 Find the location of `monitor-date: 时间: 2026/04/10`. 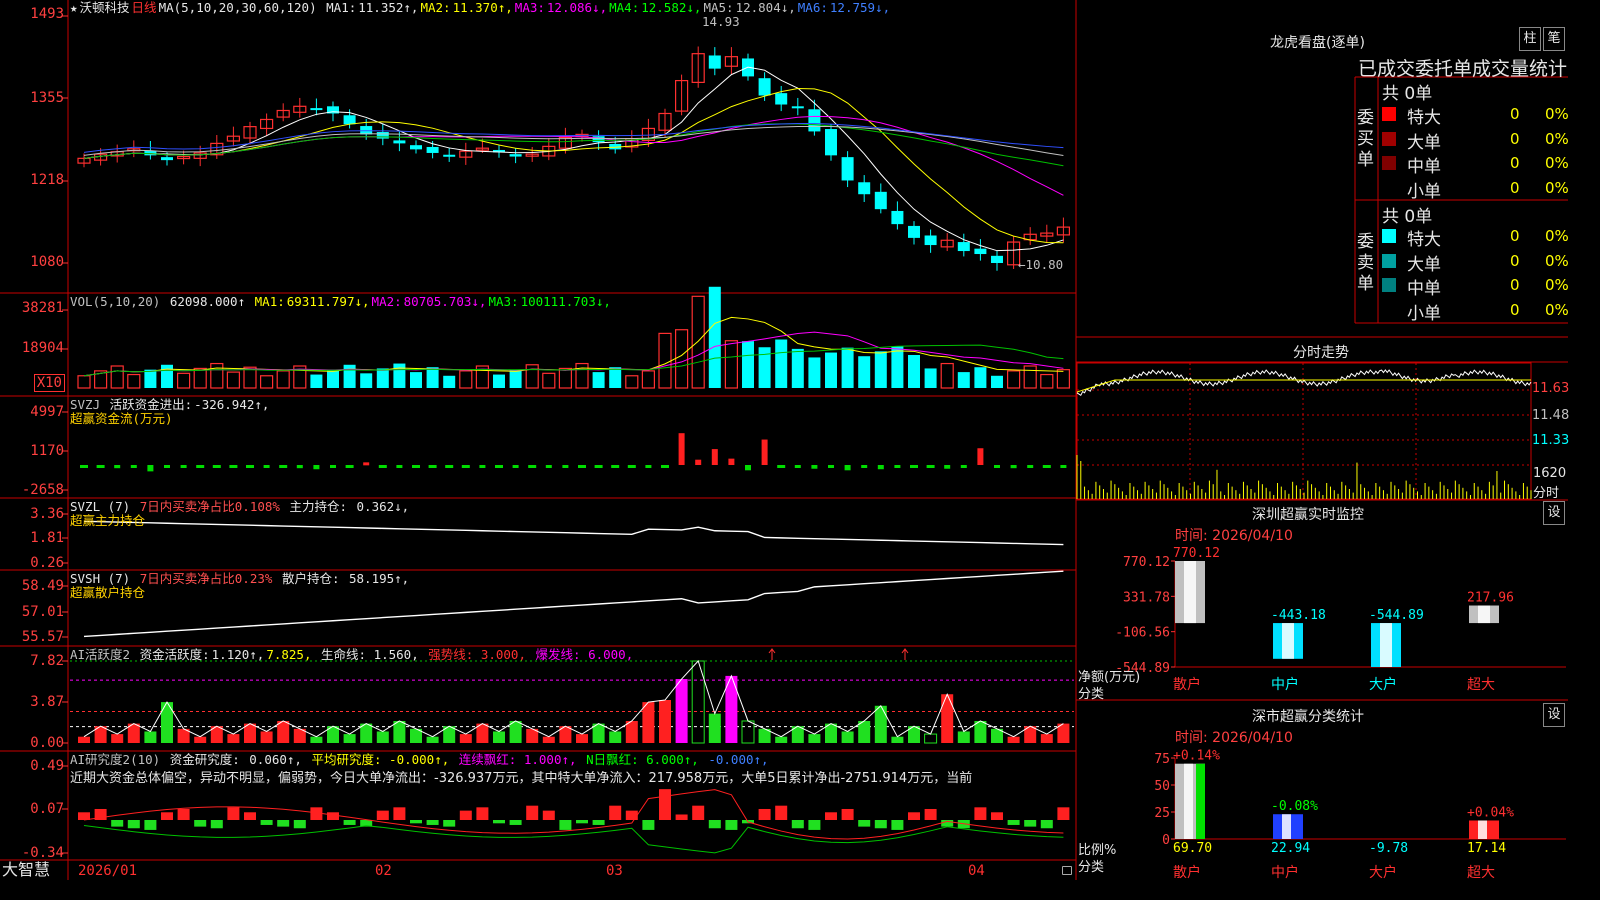

monitor-date: 时间: 2026/04/10 is located at coordinates (1234, 536).